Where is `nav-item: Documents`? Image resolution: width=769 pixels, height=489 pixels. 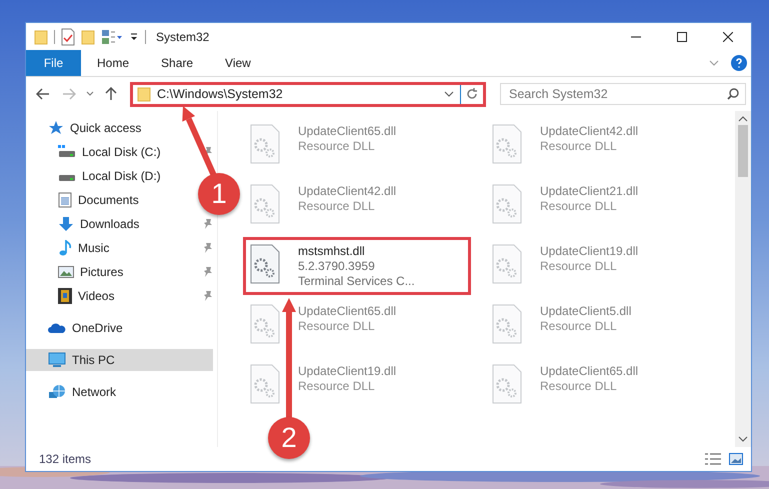 nav-item: Documents is located at coordinates (85, 200).